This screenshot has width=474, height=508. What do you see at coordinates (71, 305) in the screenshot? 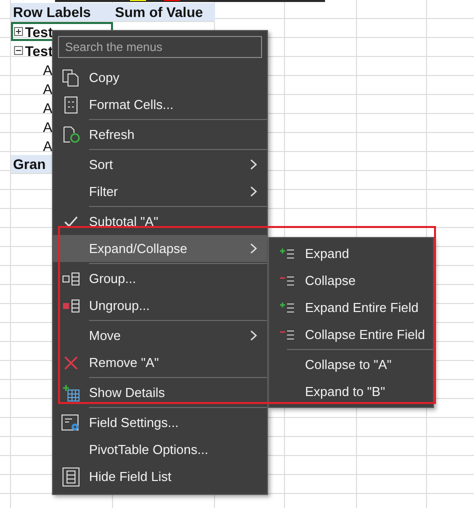
I see `ungroup-icon` at bounding box center [71, 305].